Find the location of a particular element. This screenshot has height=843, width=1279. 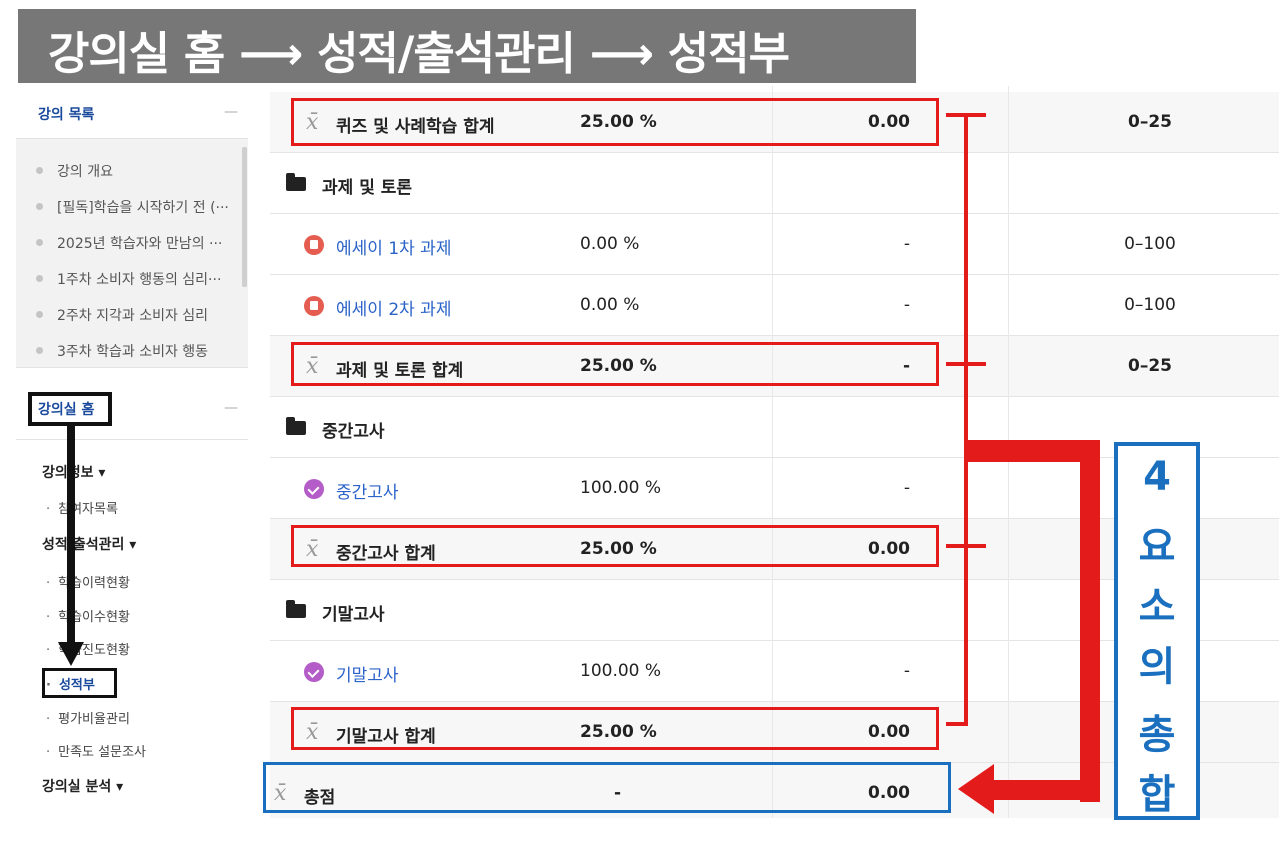

menu-item-survey: 만족도 설문조사 is located at coordinates (96, 750).